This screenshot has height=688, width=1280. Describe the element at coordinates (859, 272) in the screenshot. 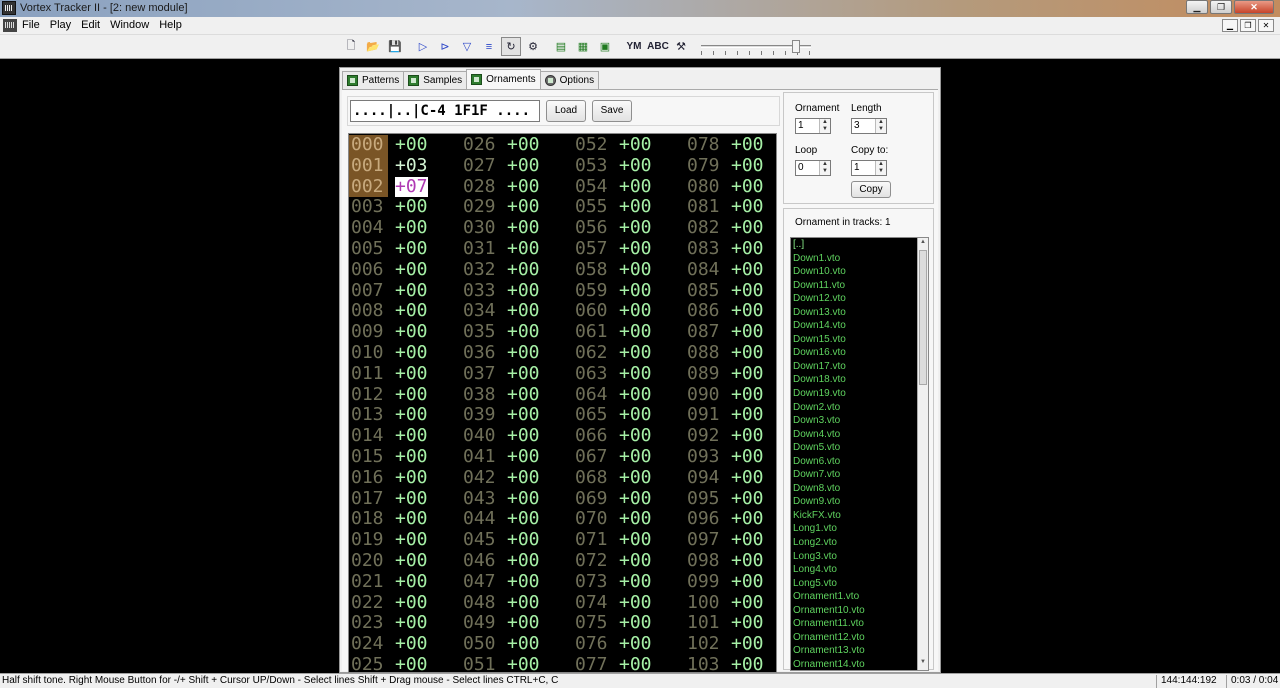

I see `file-list-item: Down10.vto` at that location.